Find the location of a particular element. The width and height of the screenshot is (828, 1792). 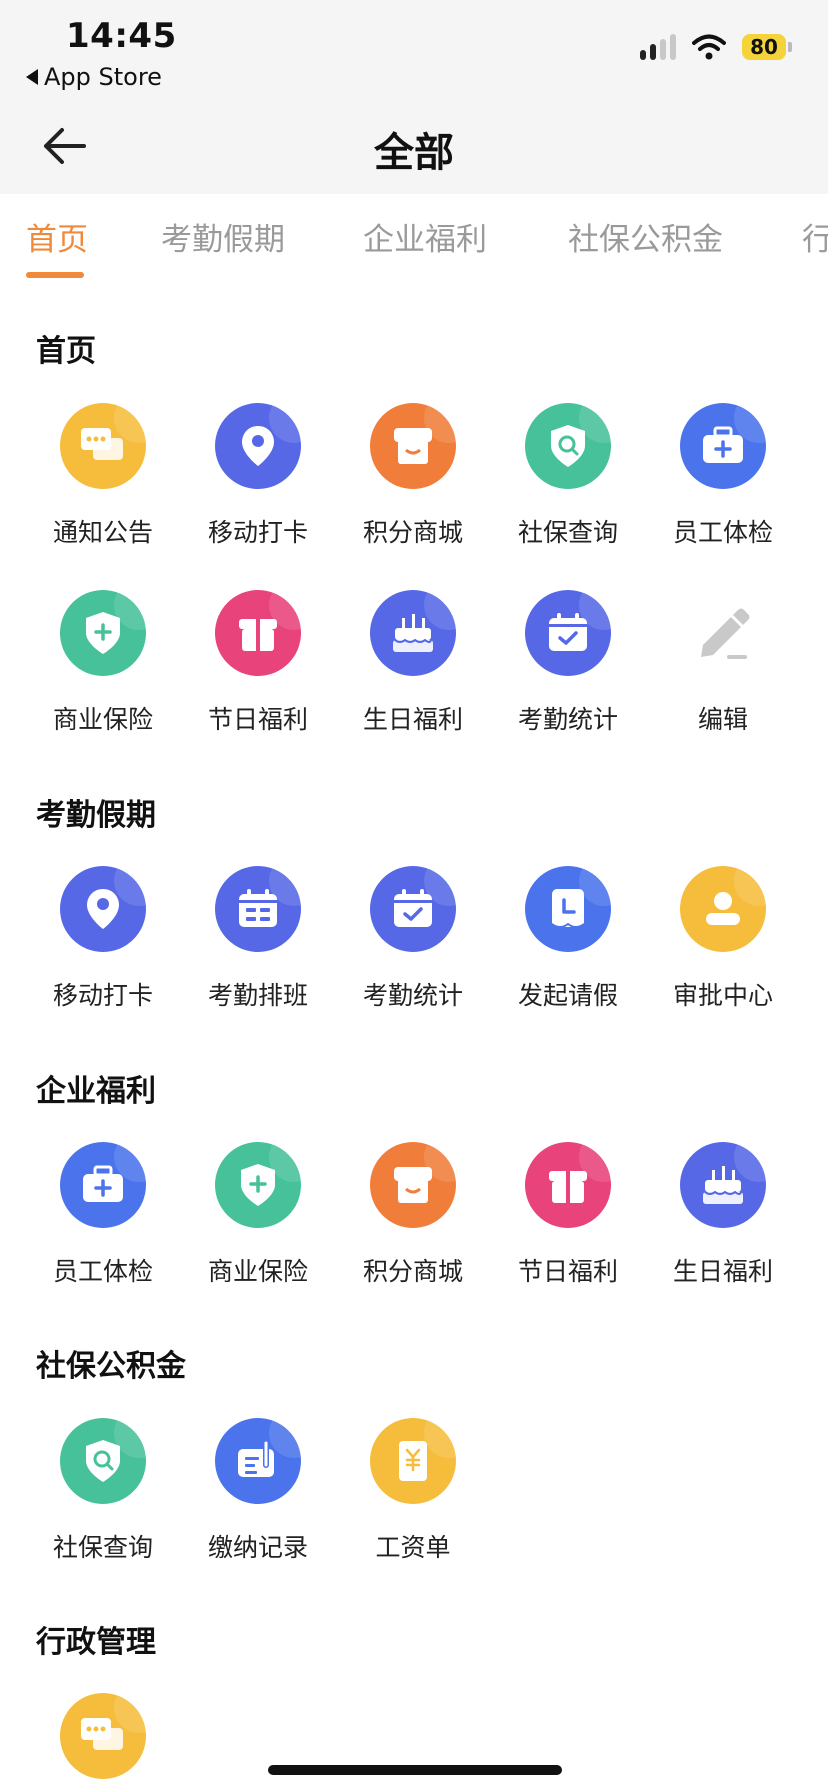

item-approval-center: 审批中心 is located at coordinates (723, 939).